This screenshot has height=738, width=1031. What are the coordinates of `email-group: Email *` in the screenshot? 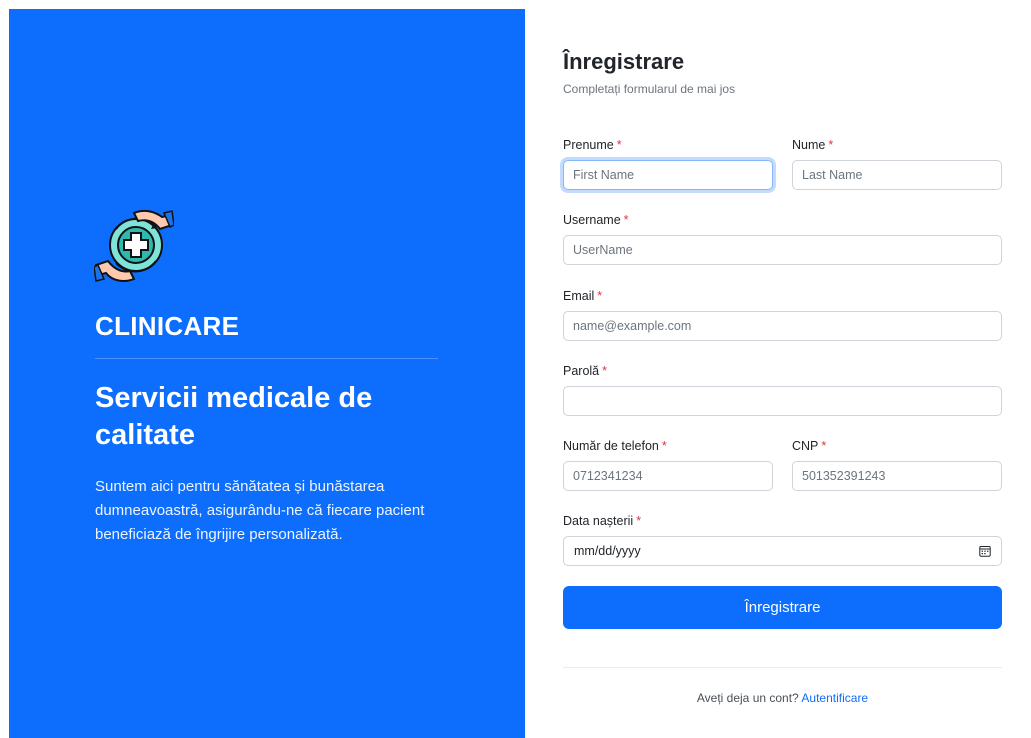 It's located at (782, 314).